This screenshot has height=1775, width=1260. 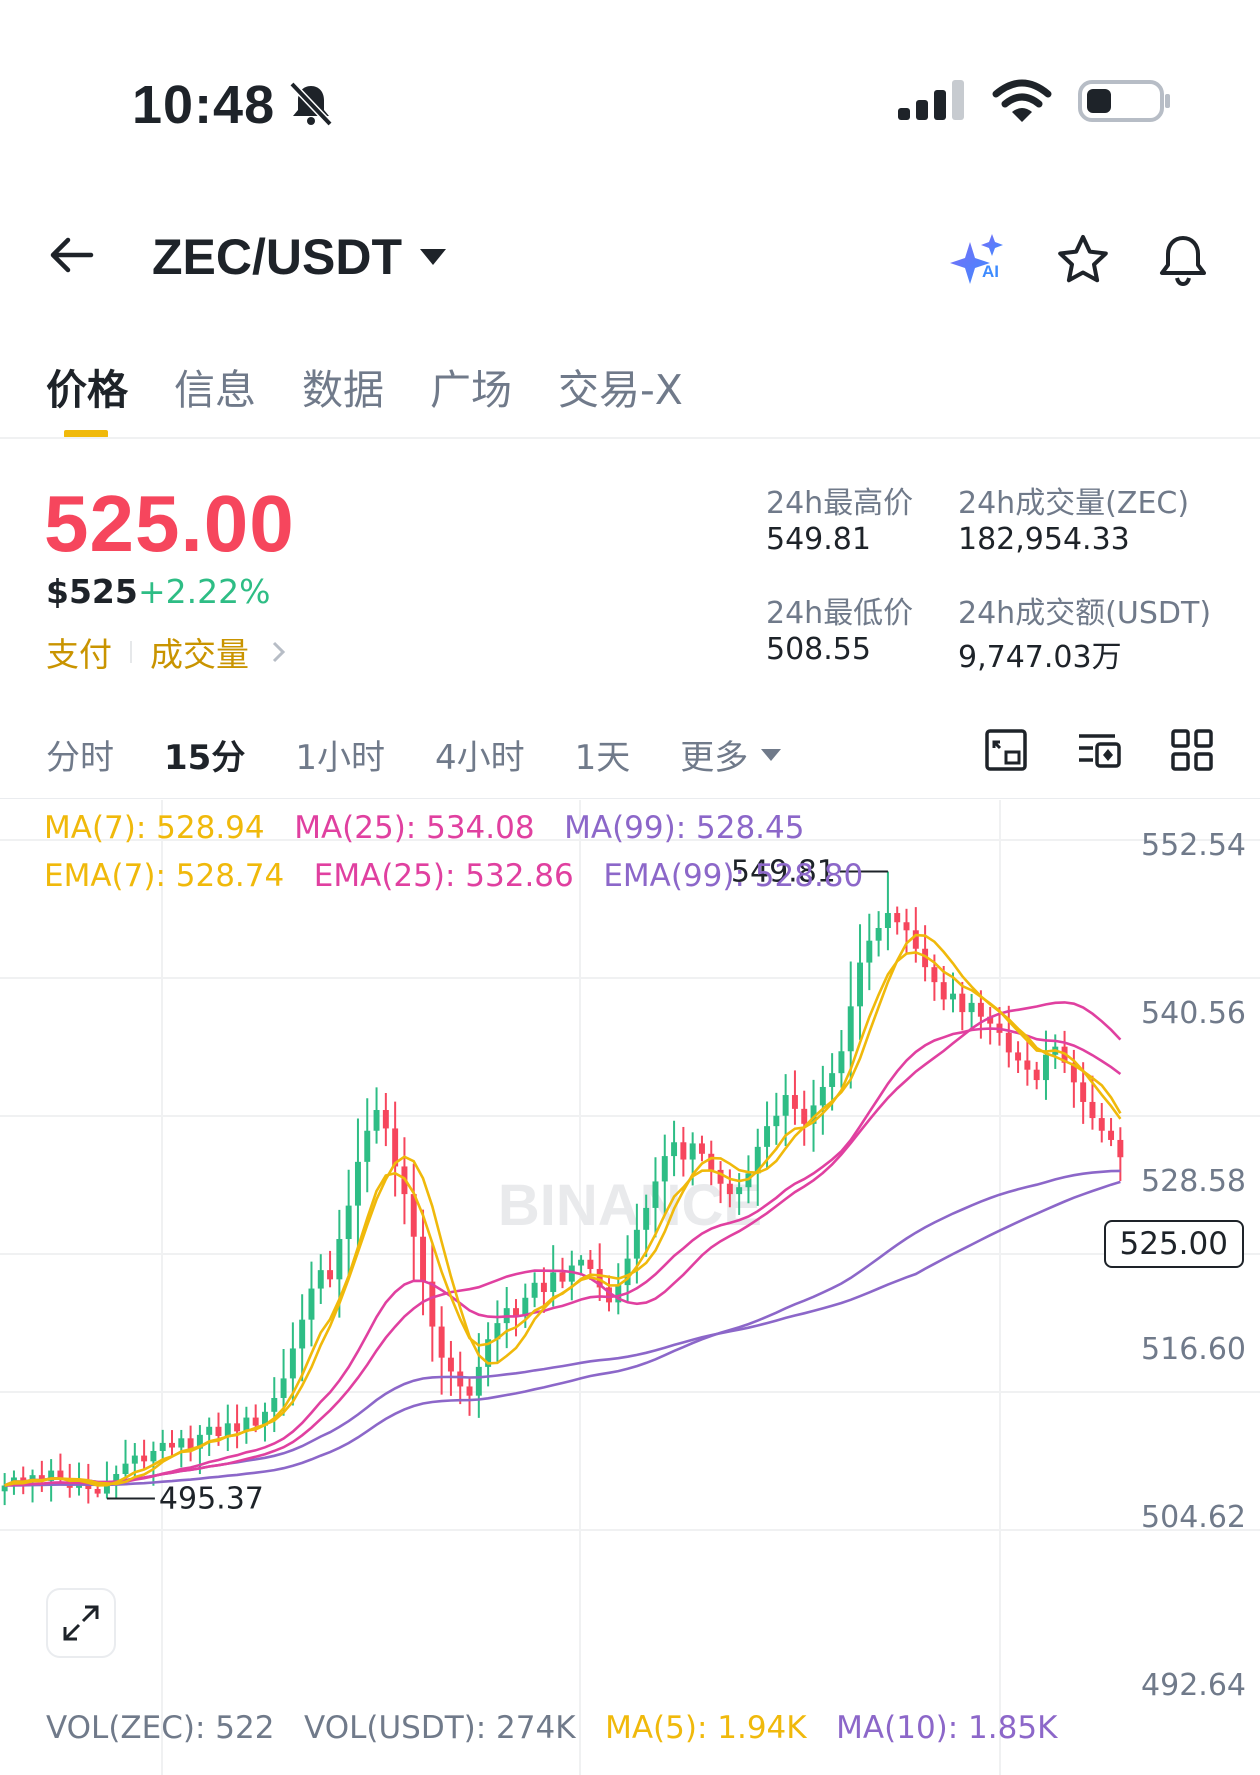 I want to click on interval-more: 更多, so click(x=731, y=754).